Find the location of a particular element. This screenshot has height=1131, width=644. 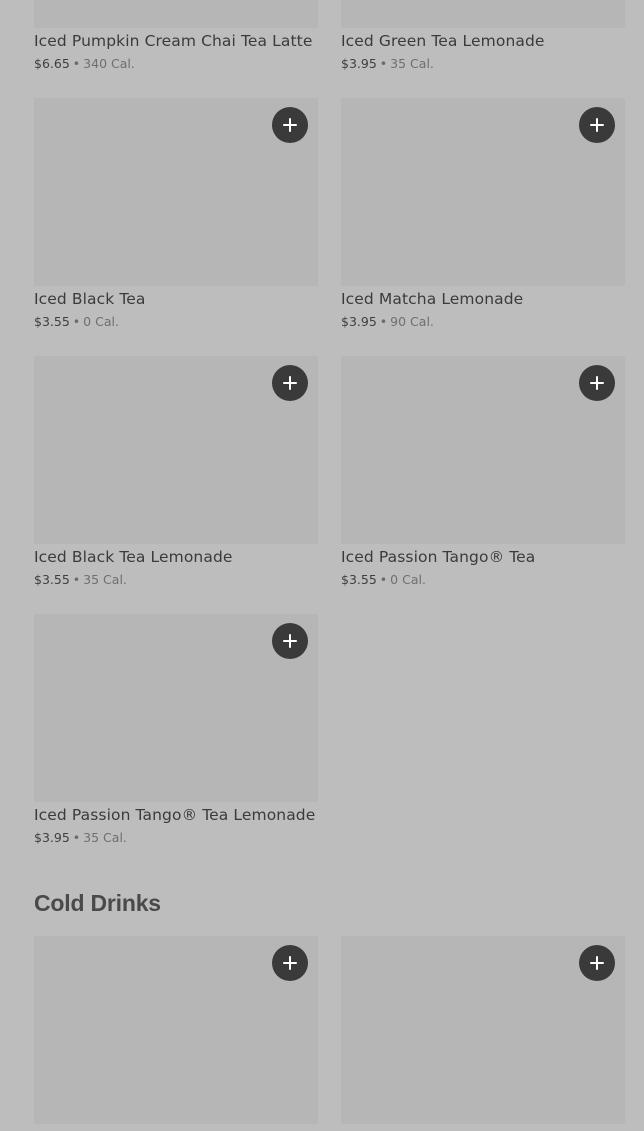

product-name: Iced Passion Tango® Tea Lemonade is located at coordinates (174, 815).